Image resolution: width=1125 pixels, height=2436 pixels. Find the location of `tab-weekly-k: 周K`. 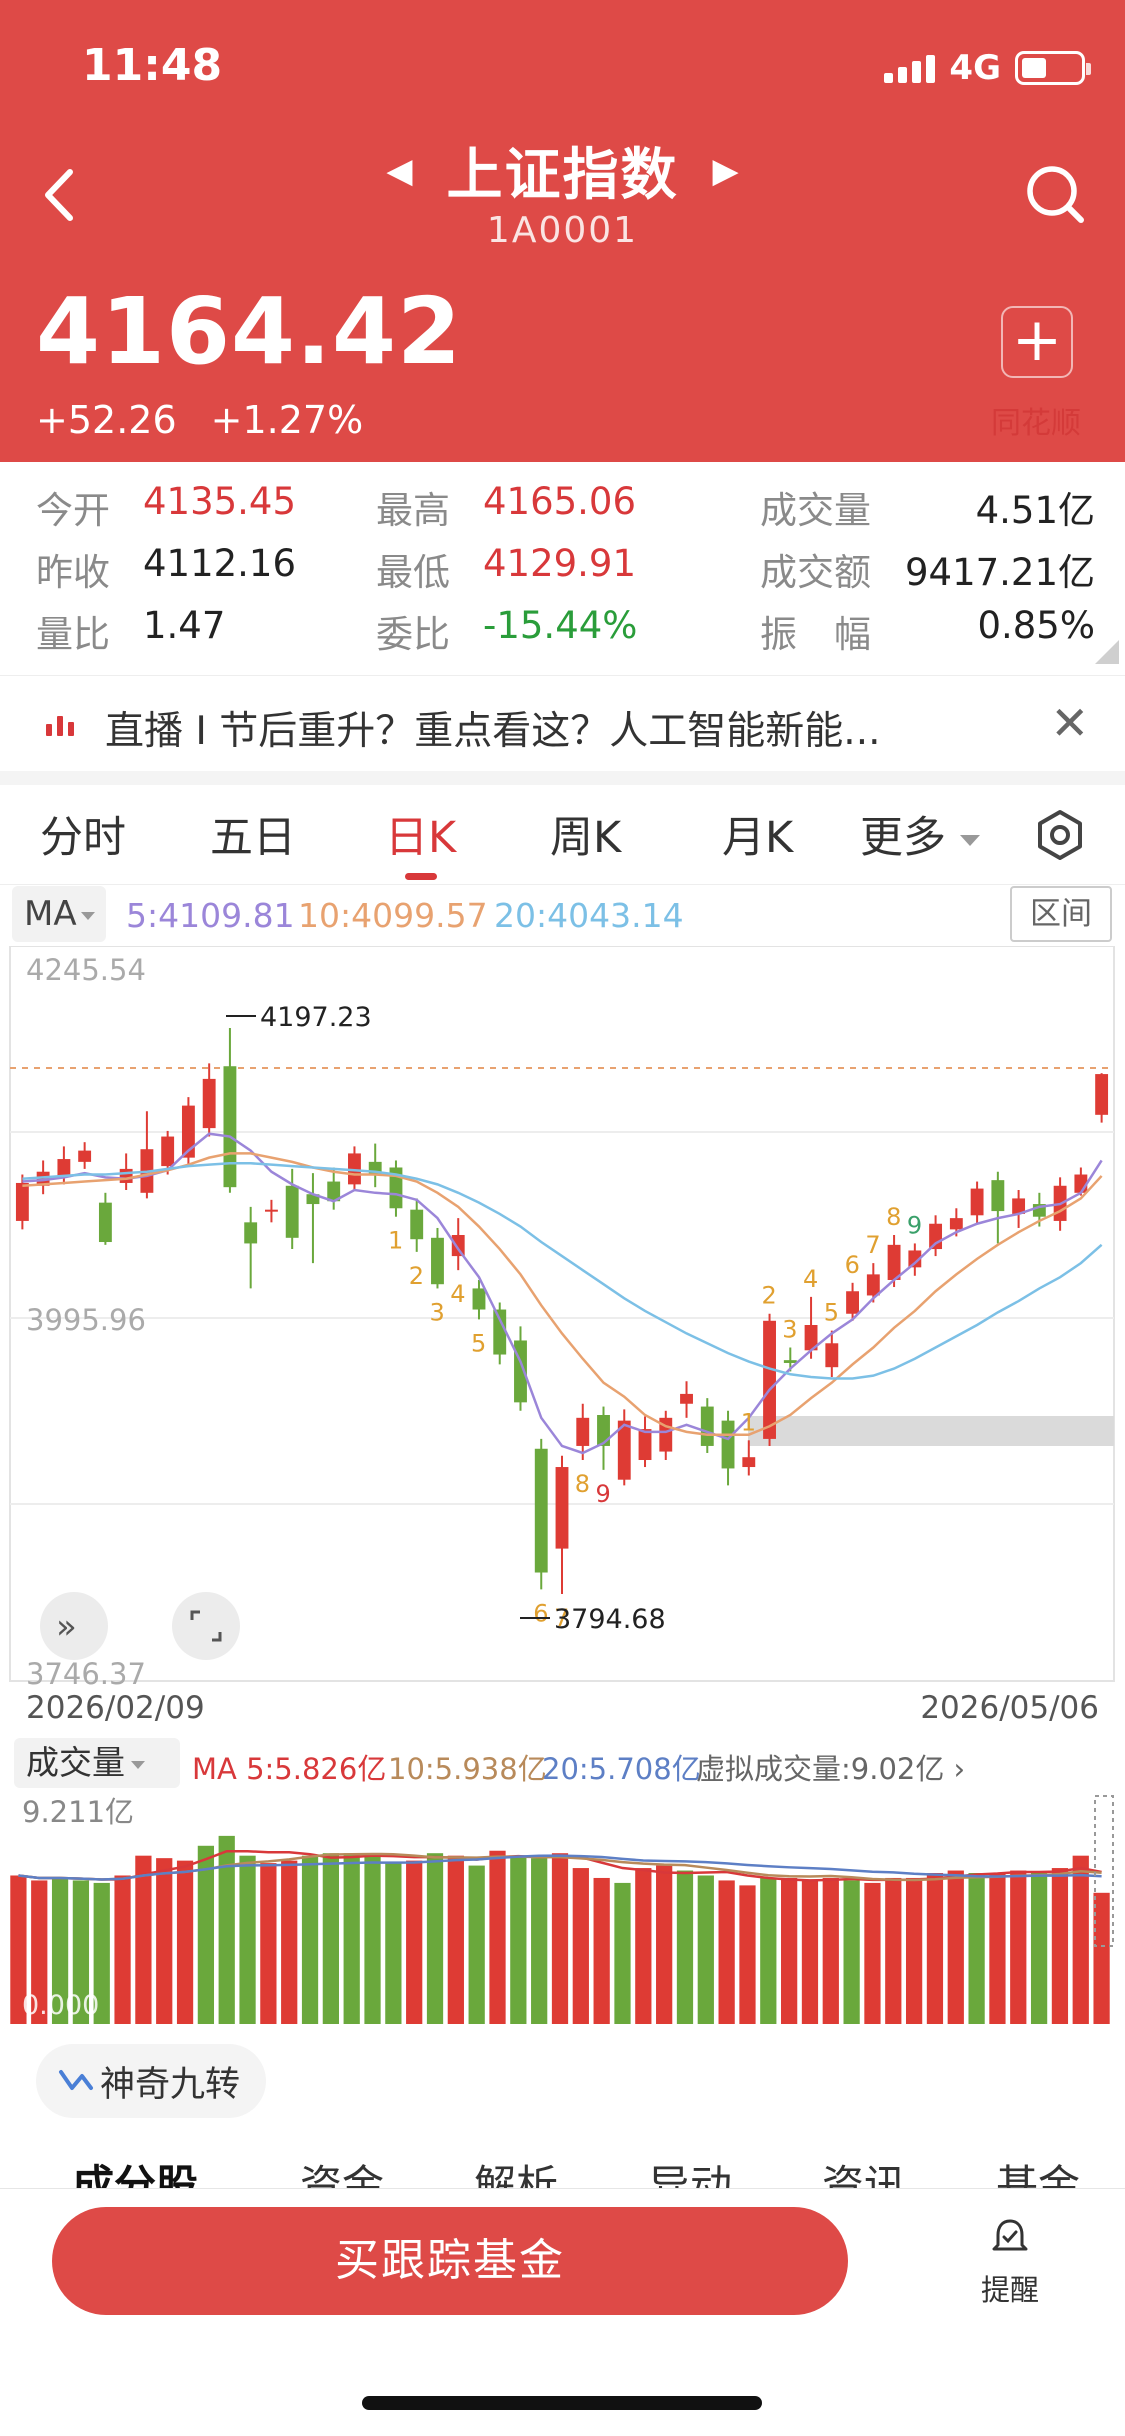

tab-weekly-k: 周K is located at coordinates (585, 834).